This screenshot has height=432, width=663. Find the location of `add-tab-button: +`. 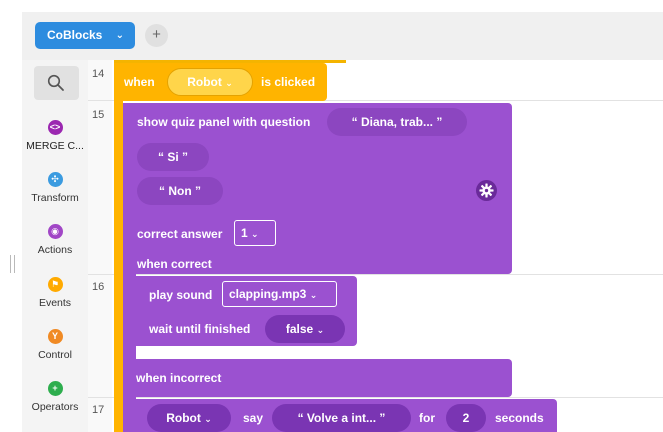

add-tab-button: + is located at coordinates (156, 35).